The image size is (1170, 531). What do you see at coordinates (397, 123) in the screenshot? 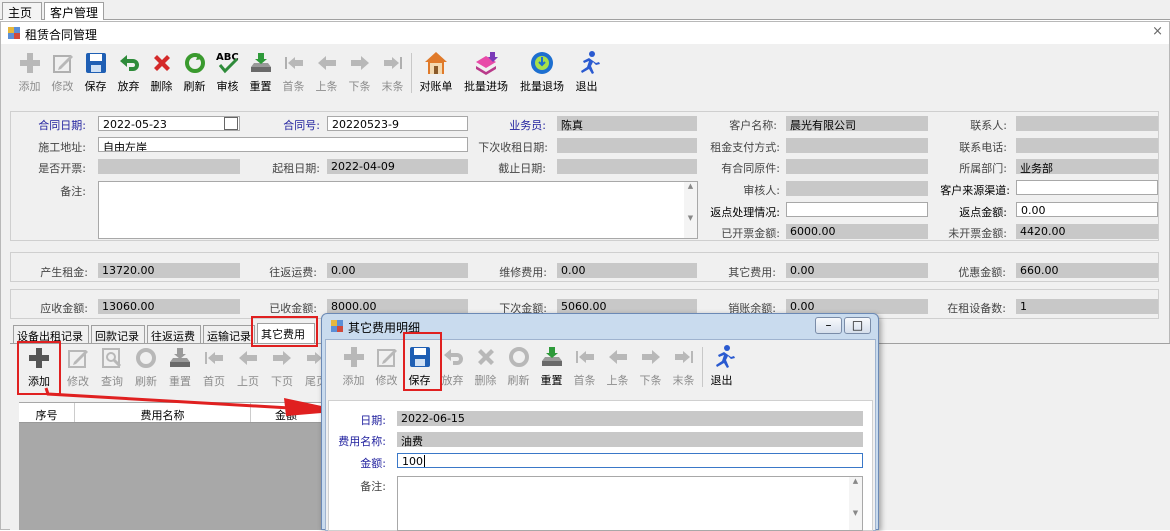
I see `contract-no-field: 20220523-9` at bounding box center [397, 123].